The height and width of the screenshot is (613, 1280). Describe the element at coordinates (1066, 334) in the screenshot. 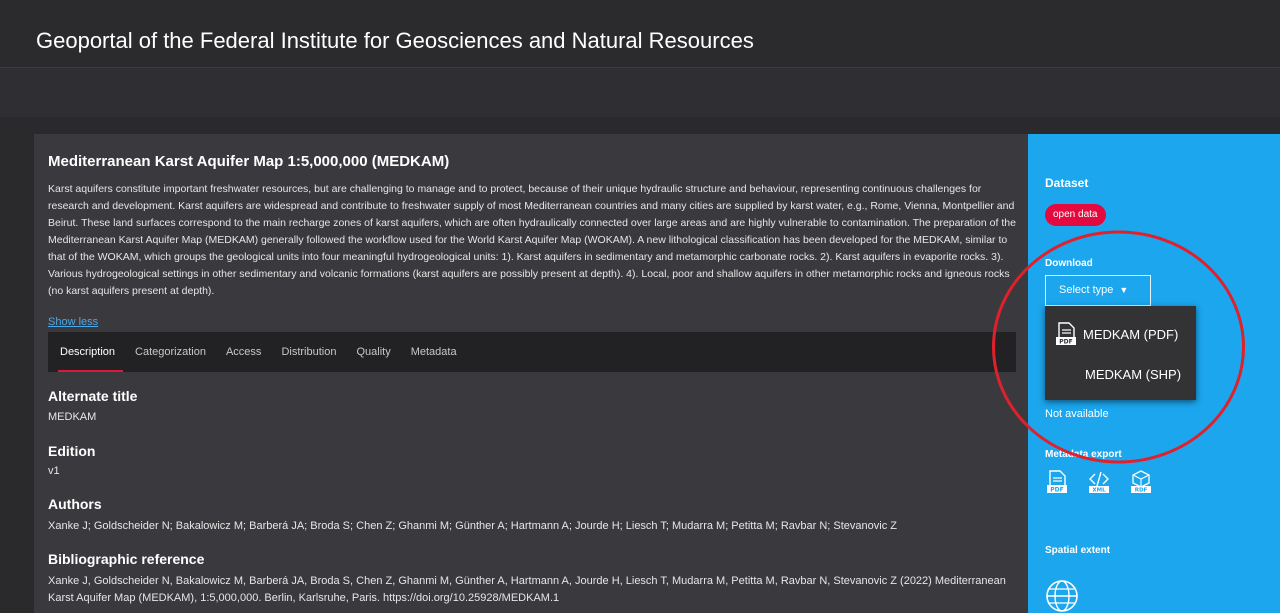

I see `pdf-file-icon: PDF` at that location.